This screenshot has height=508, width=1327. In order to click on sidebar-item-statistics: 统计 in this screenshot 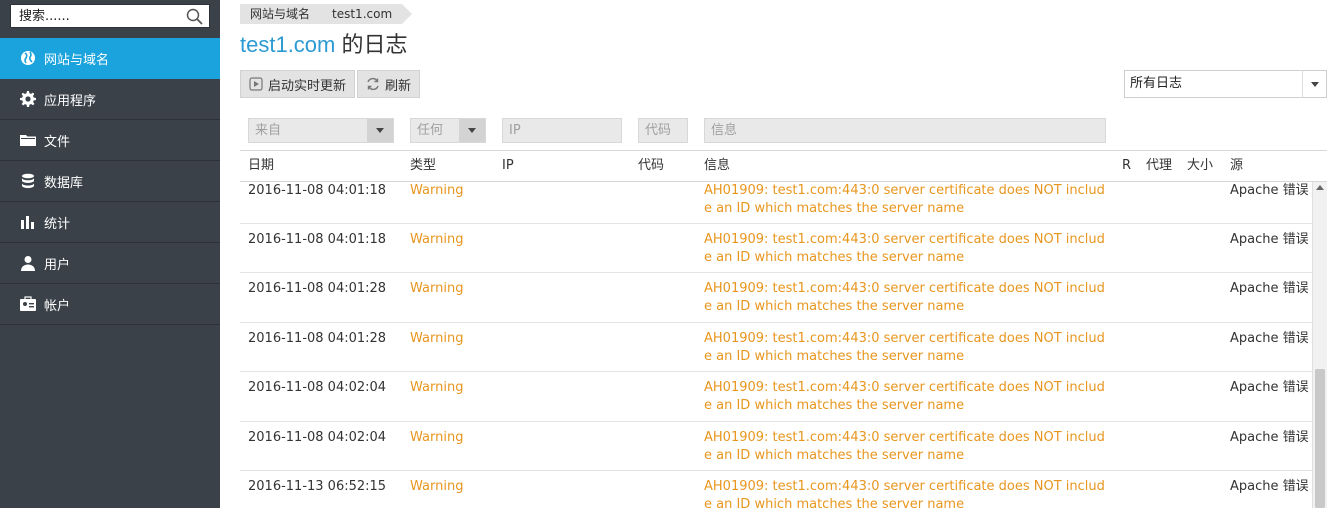, I will do `click(110, 222)`.